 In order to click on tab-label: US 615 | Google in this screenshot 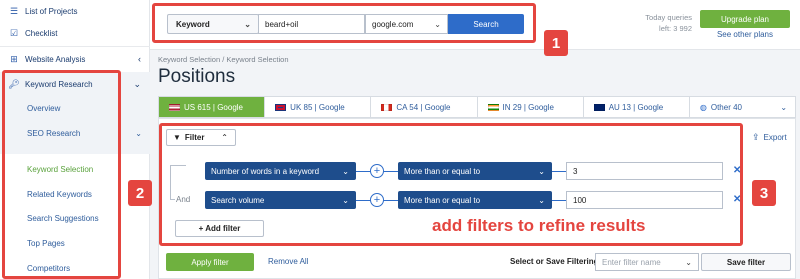, I will do `click(214, 107)`.